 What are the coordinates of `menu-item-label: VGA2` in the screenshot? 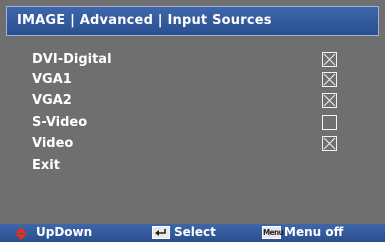 It's located at (52, 100).